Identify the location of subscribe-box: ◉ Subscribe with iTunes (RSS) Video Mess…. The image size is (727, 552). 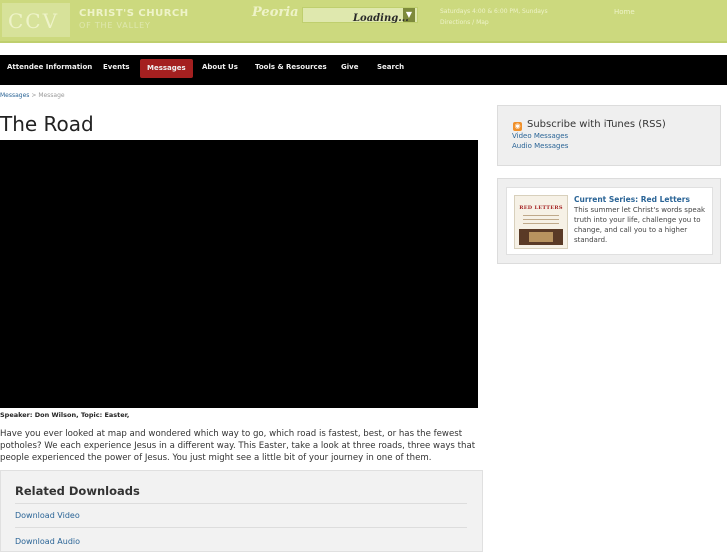
(609, 135).